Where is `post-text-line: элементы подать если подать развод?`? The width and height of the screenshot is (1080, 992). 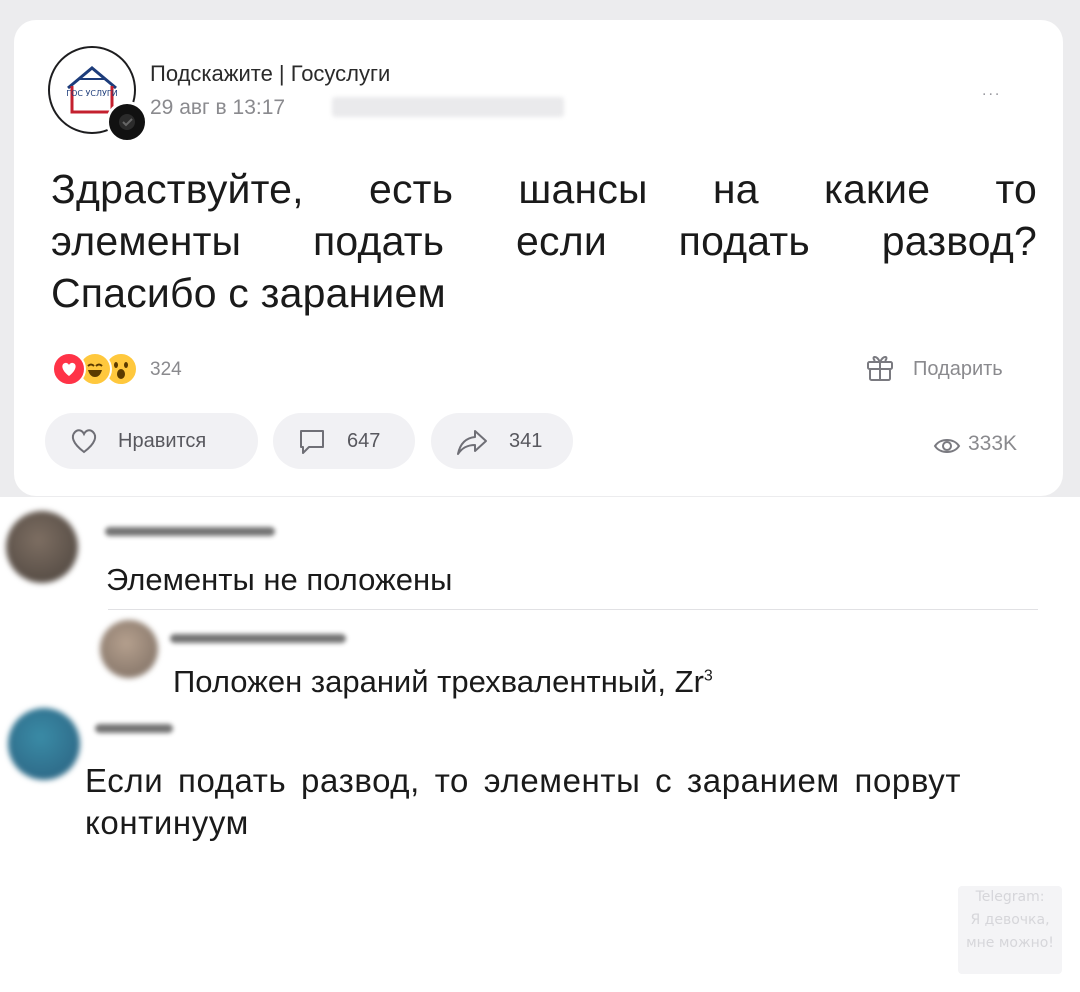
post-text-line: элементы подать если подать развод? is located at coordinates (544, 241).